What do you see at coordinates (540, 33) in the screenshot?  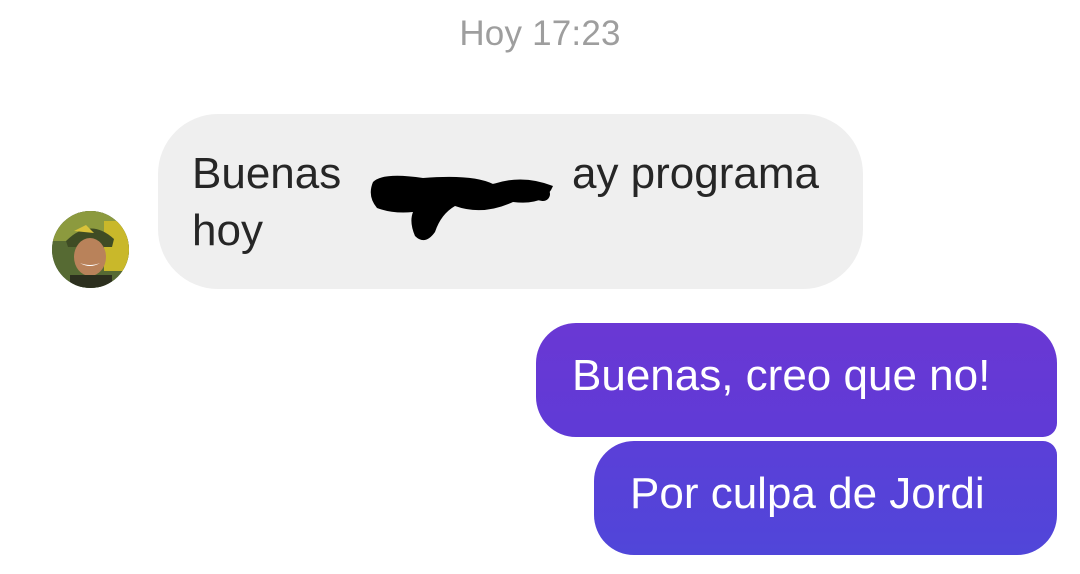 I see `message-timestamp: Hoy 17:23` at bounding box center [540, 33].